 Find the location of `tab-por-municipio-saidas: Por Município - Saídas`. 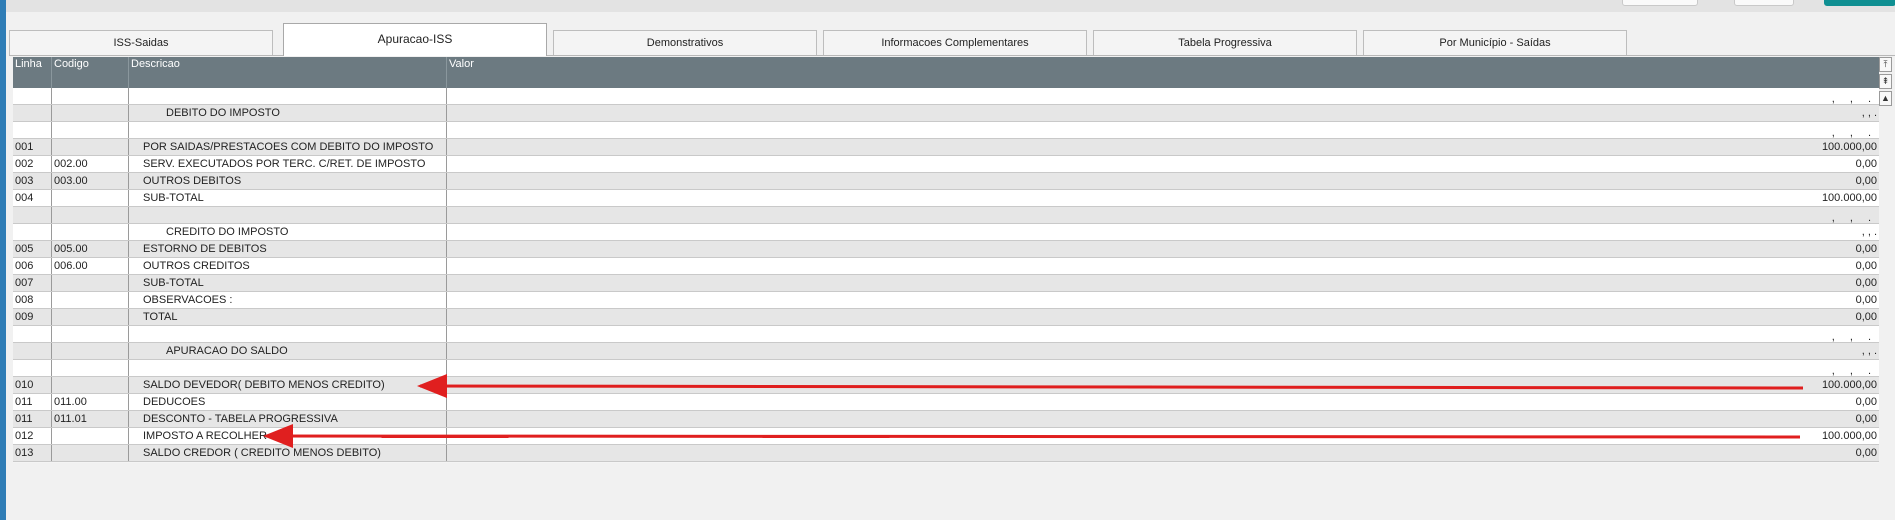

tab-por-municipio-saidas: Por Município - Saídas is located at coordinates (1495, 42).